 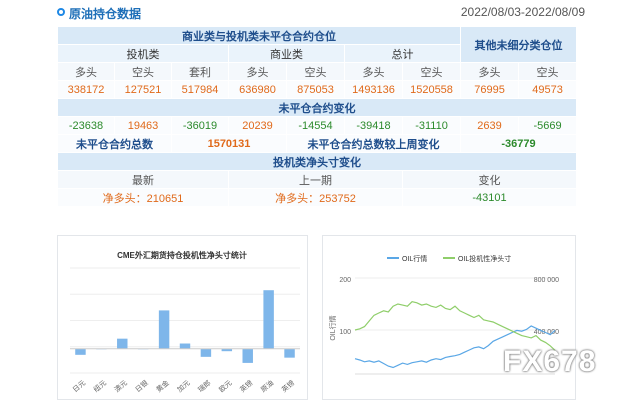 What do you see at coordinates (182, 255) in the screenshot?
I see `bar-chart-title: CME外汇期货持仓投机性净头寸统计` at bounding box center [182, 255].